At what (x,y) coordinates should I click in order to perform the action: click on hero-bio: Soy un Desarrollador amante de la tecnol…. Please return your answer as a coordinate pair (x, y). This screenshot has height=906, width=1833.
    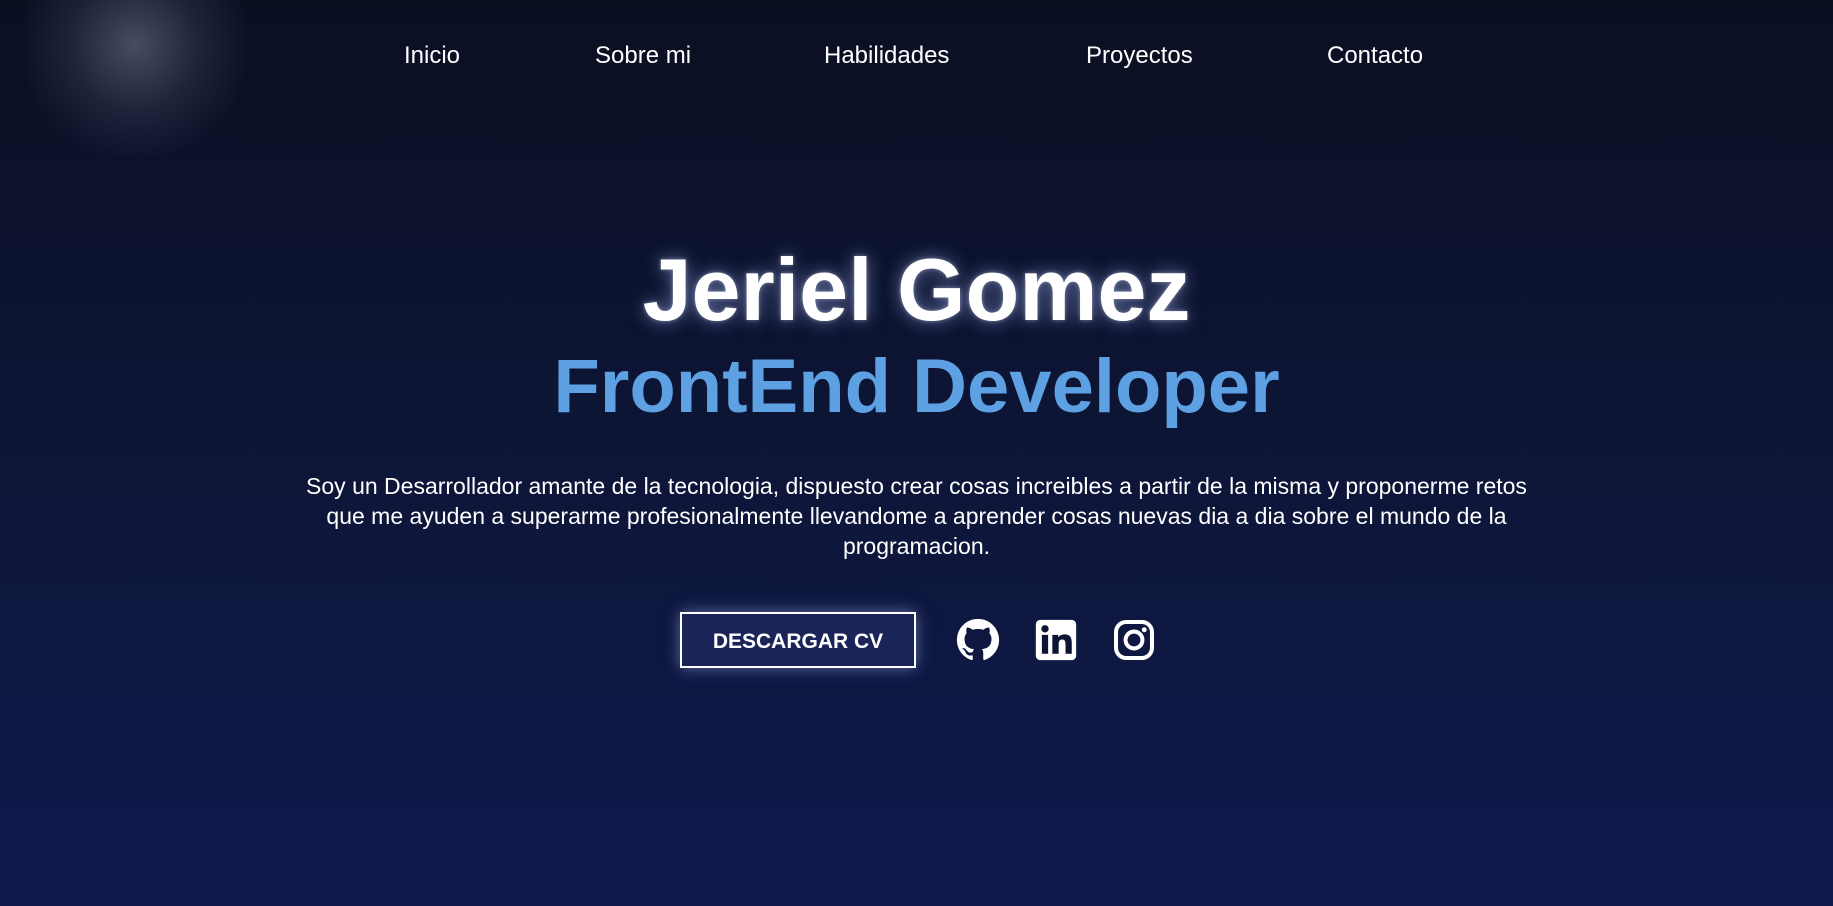
    Looking at the image, I should click on (916, 516).